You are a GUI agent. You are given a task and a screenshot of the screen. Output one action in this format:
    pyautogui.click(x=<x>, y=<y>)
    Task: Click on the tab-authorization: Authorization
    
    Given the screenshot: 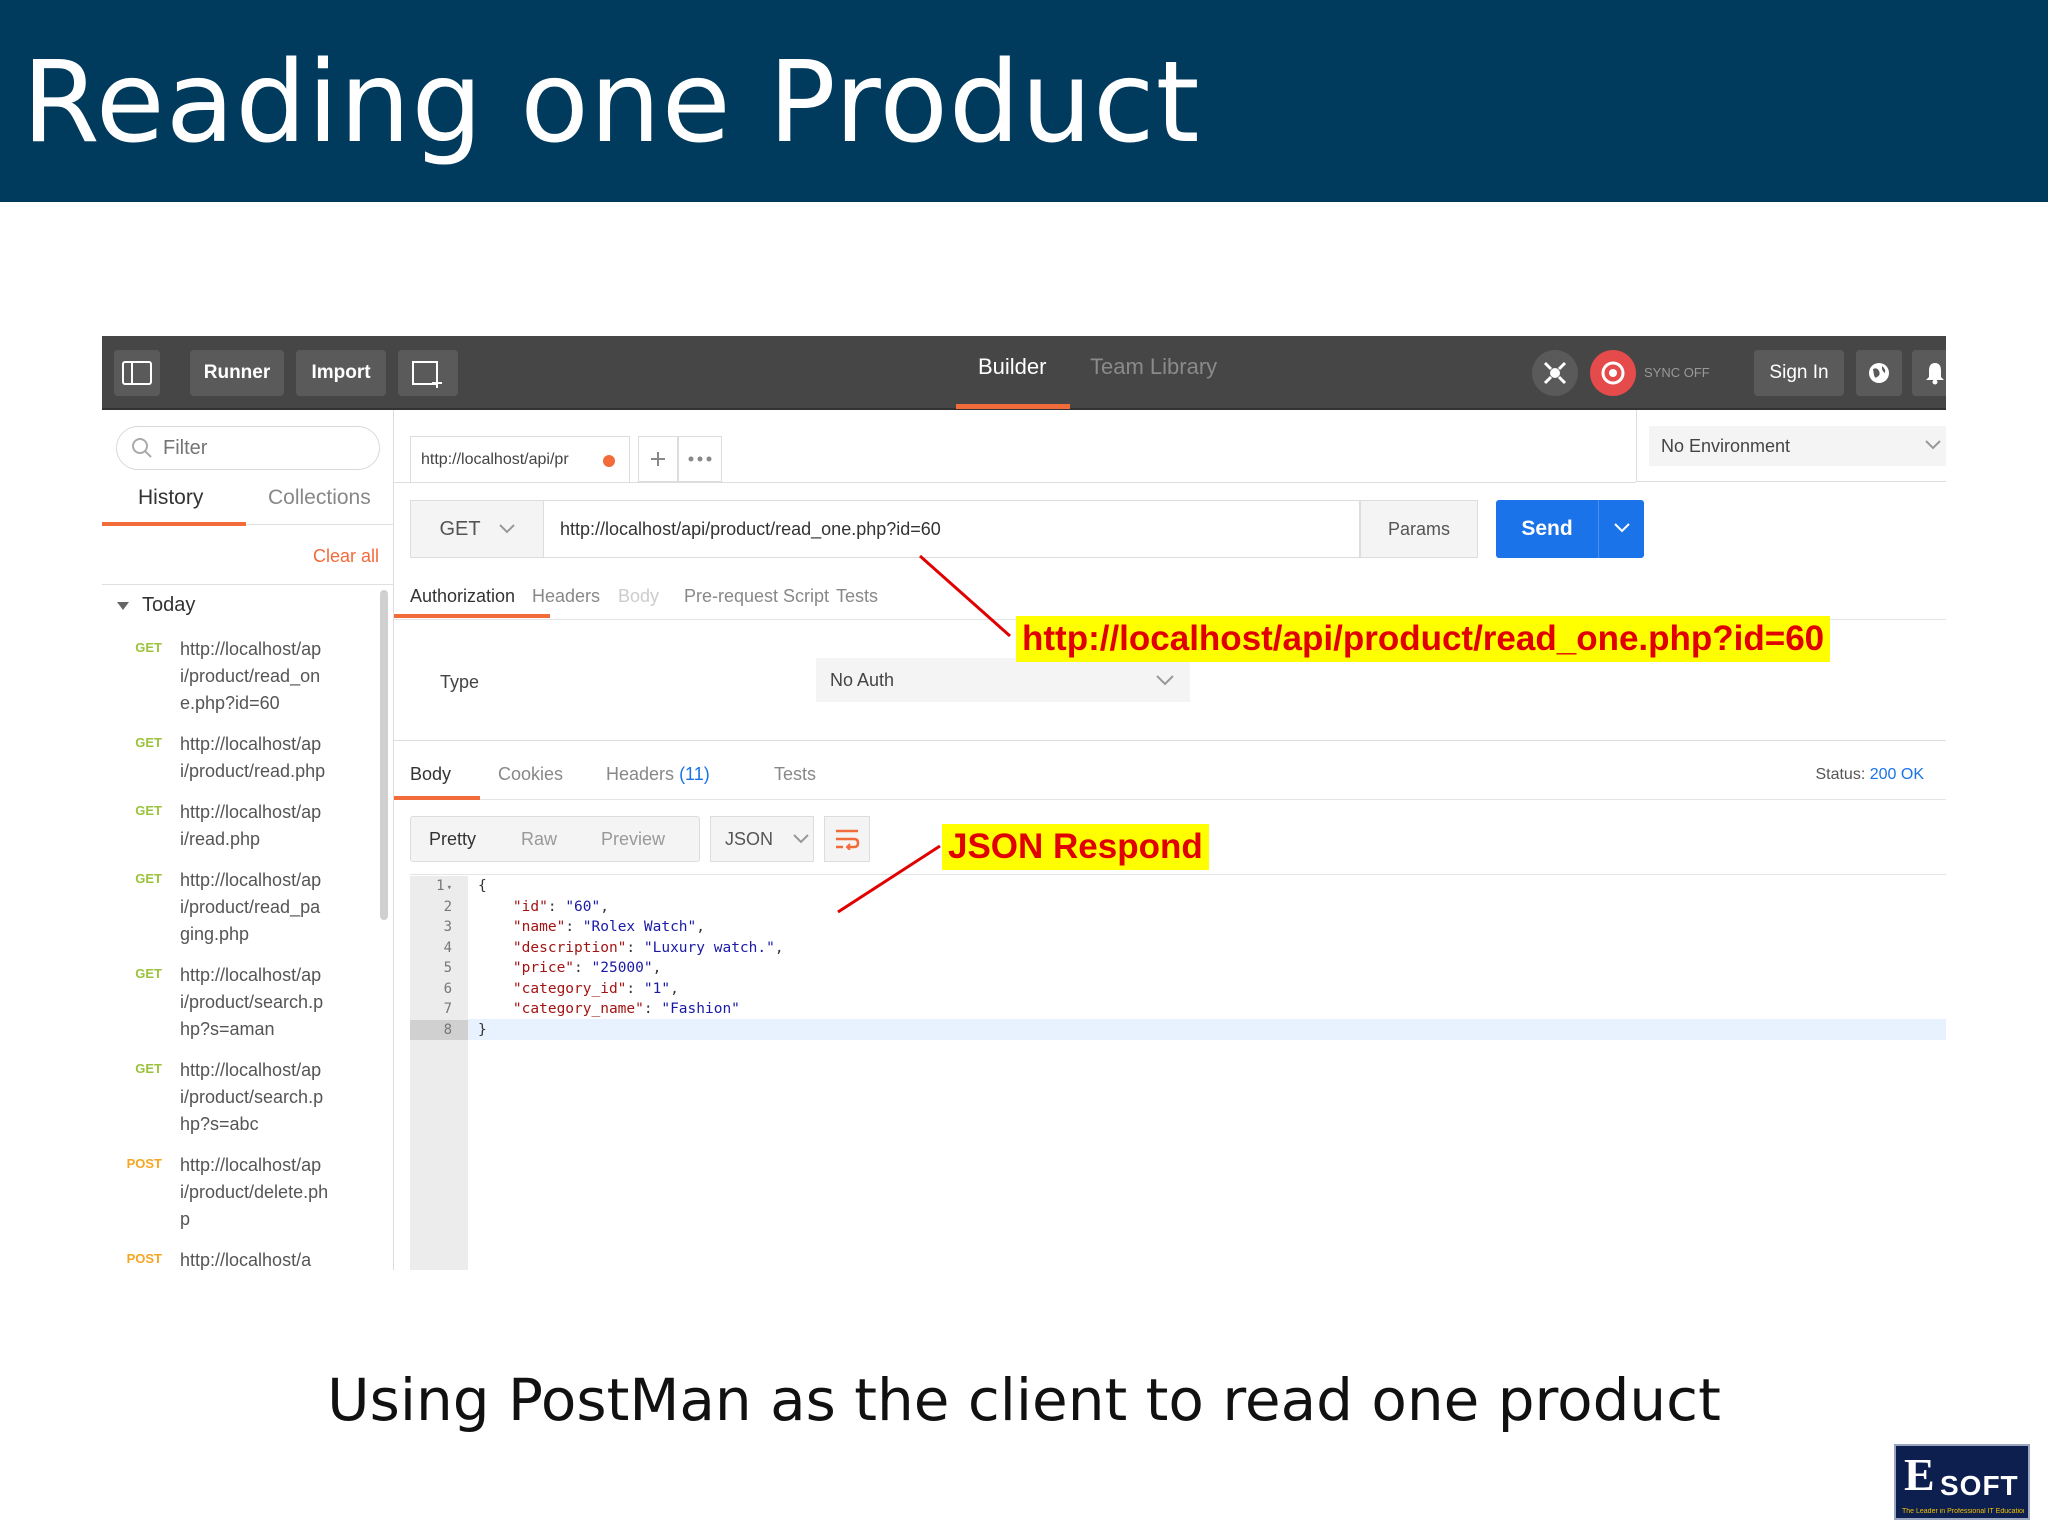 What is the action you would take?
    pyautogui.click(x=462, y=596)
    